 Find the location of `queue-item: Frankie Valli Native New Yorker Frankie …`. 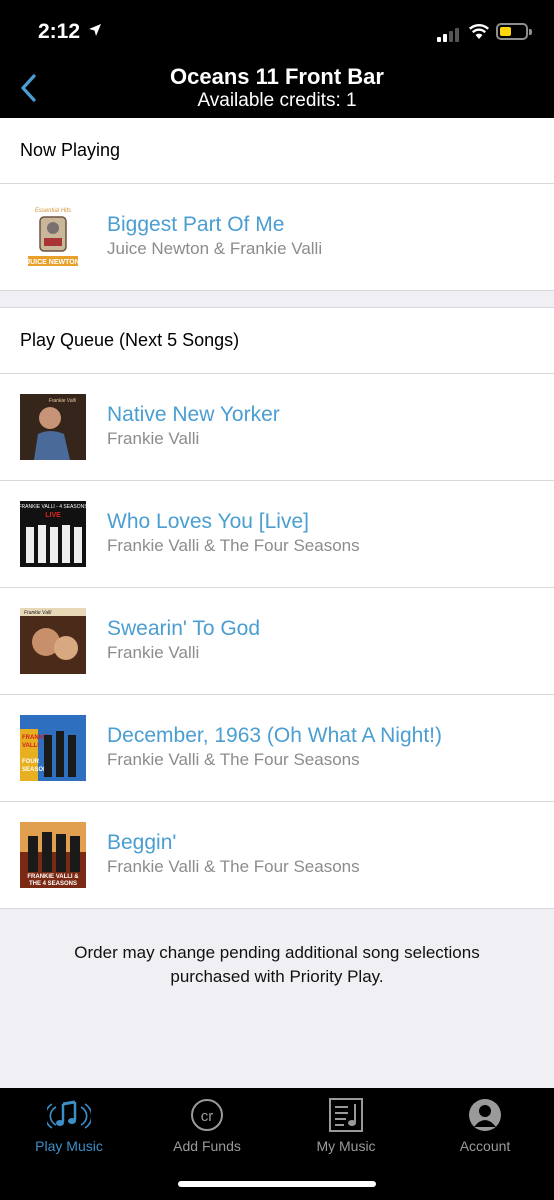

queue-item: Frankie Valli Native New Yorker Frankie … is located at coordinates (277, 427).